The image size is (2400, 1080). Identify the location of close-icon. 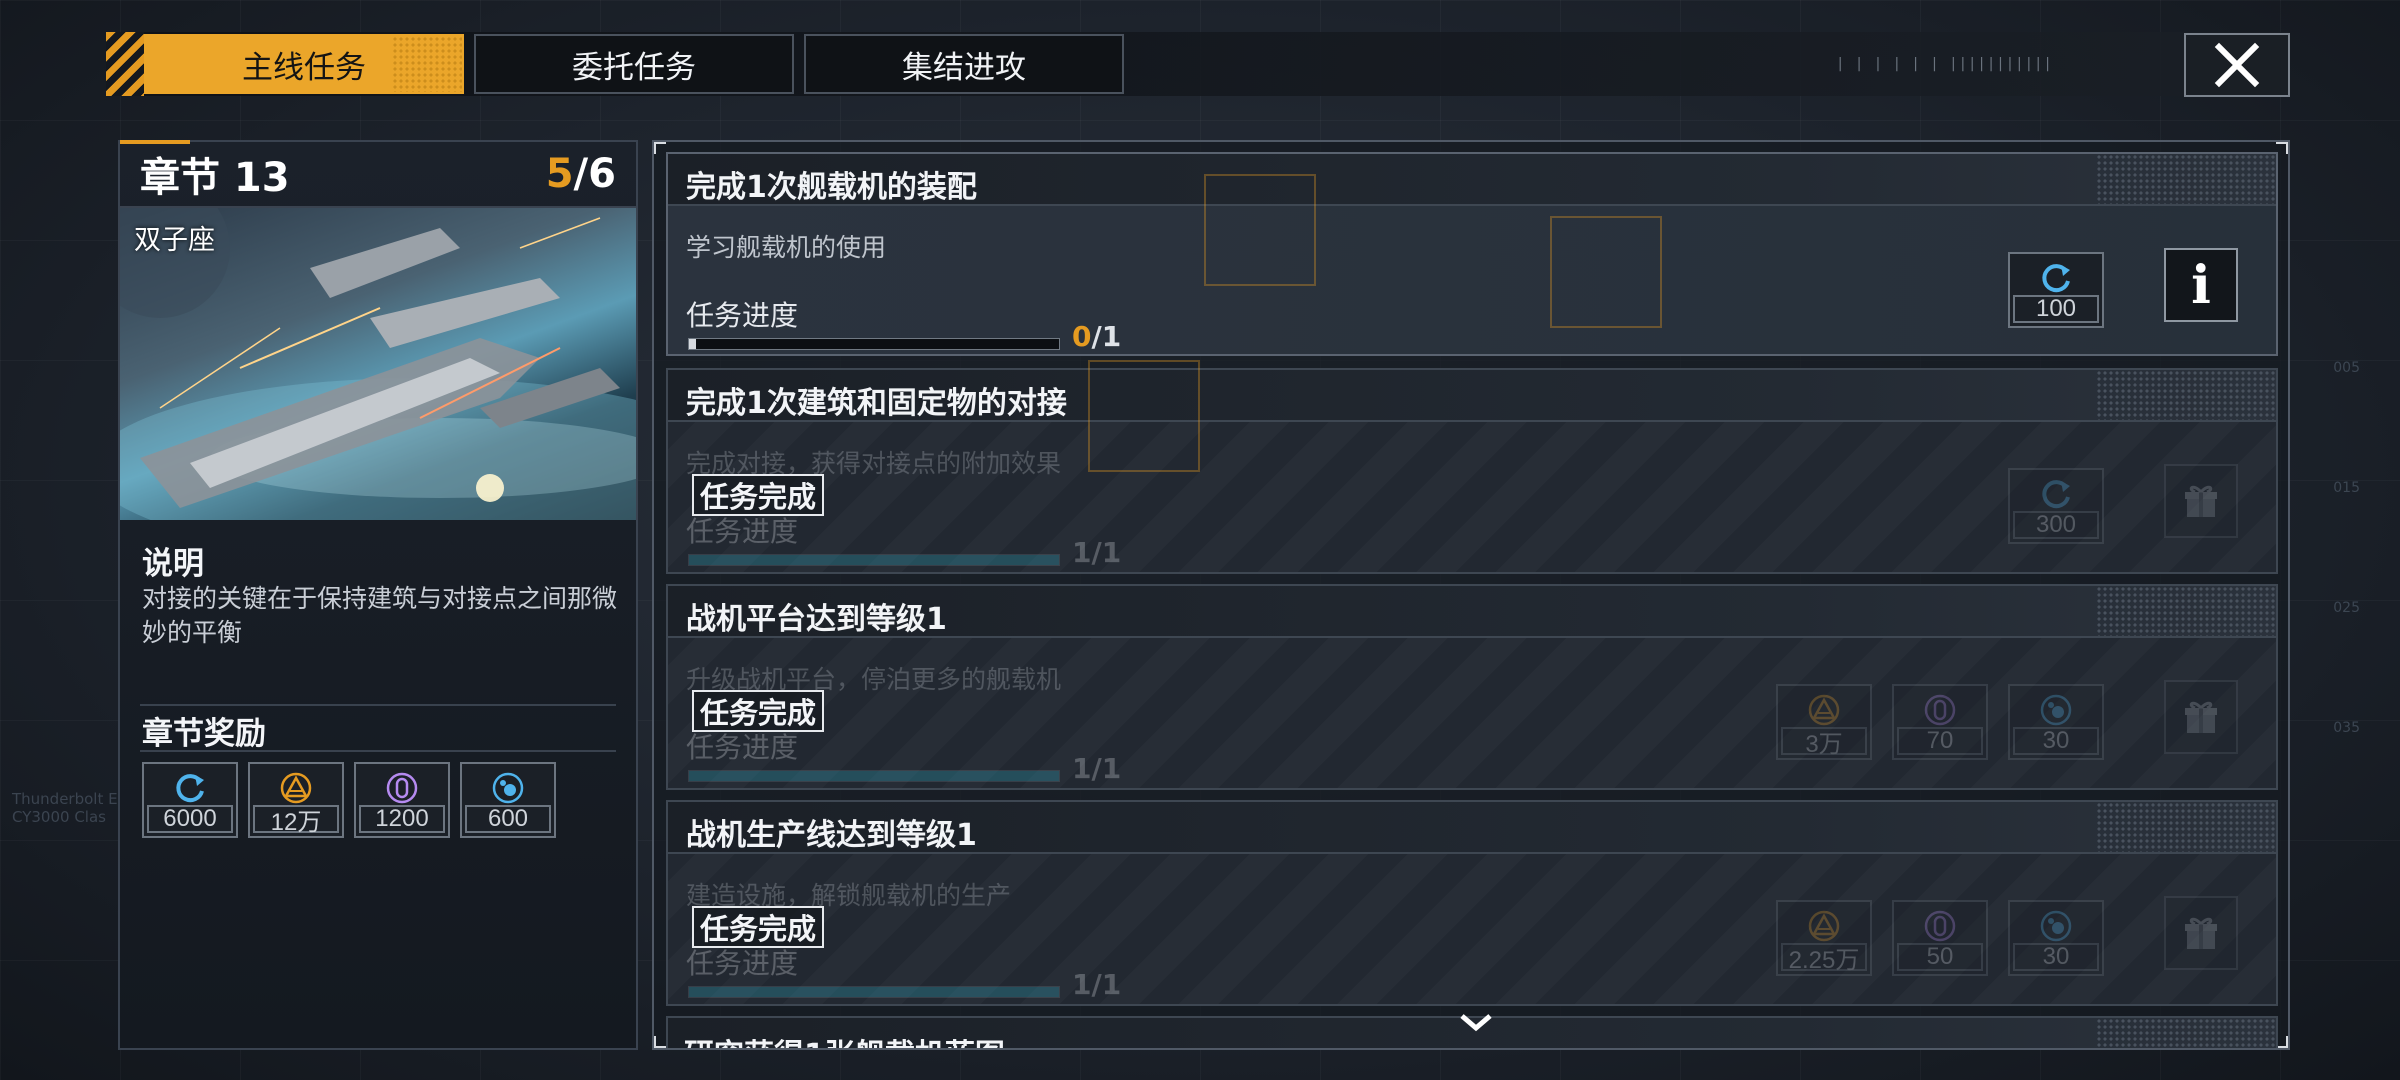
(2237, 65).